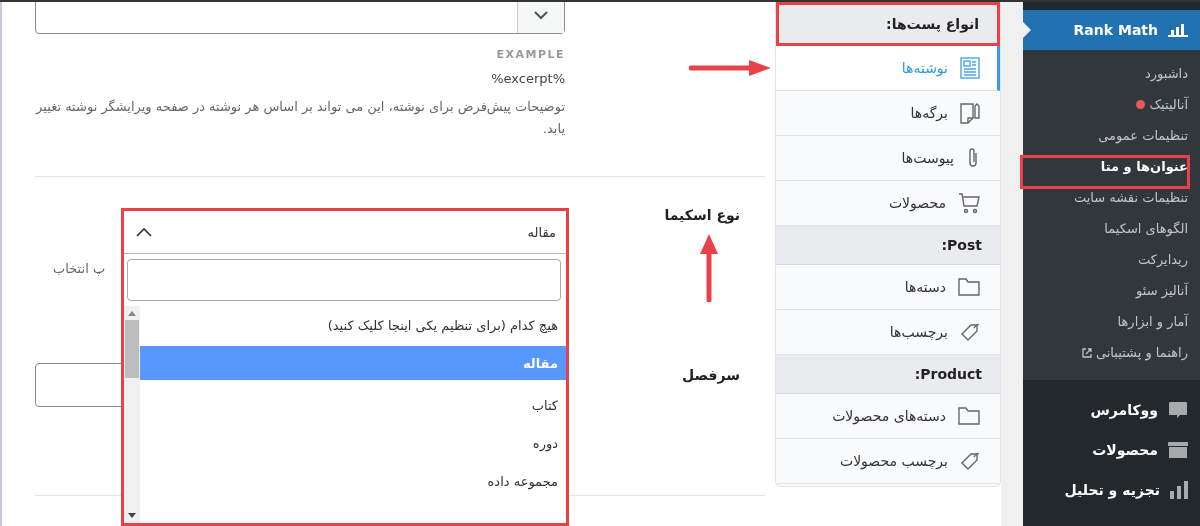 This screenshot has height=526, width=1200. What do you see at coordinates (973, 158) in the screenshot?
I see `paperclip-icon` at bounding box center [973, 158].